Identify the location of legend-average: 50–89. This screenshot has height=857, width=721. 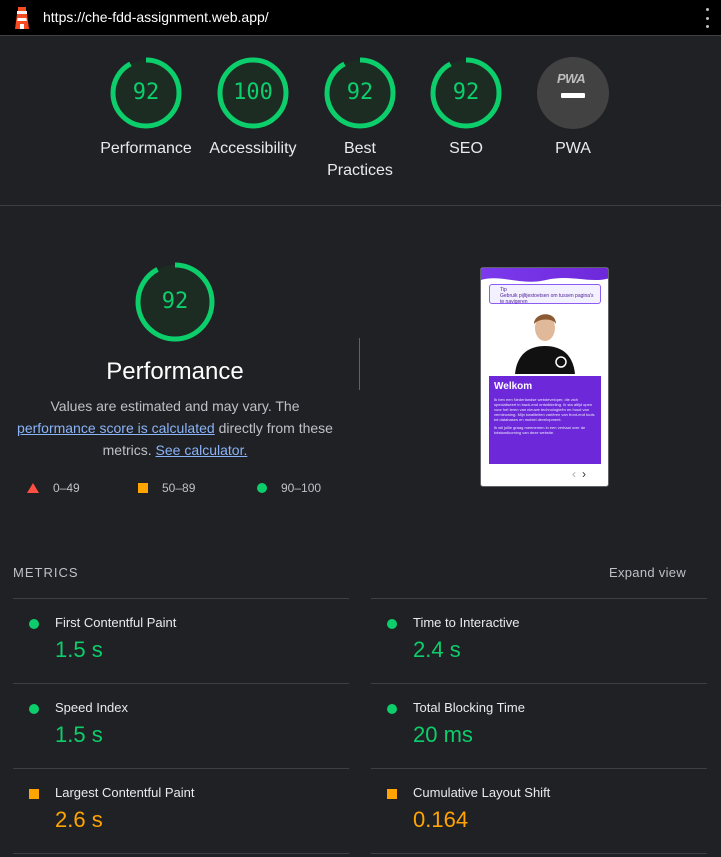
(166, 488).